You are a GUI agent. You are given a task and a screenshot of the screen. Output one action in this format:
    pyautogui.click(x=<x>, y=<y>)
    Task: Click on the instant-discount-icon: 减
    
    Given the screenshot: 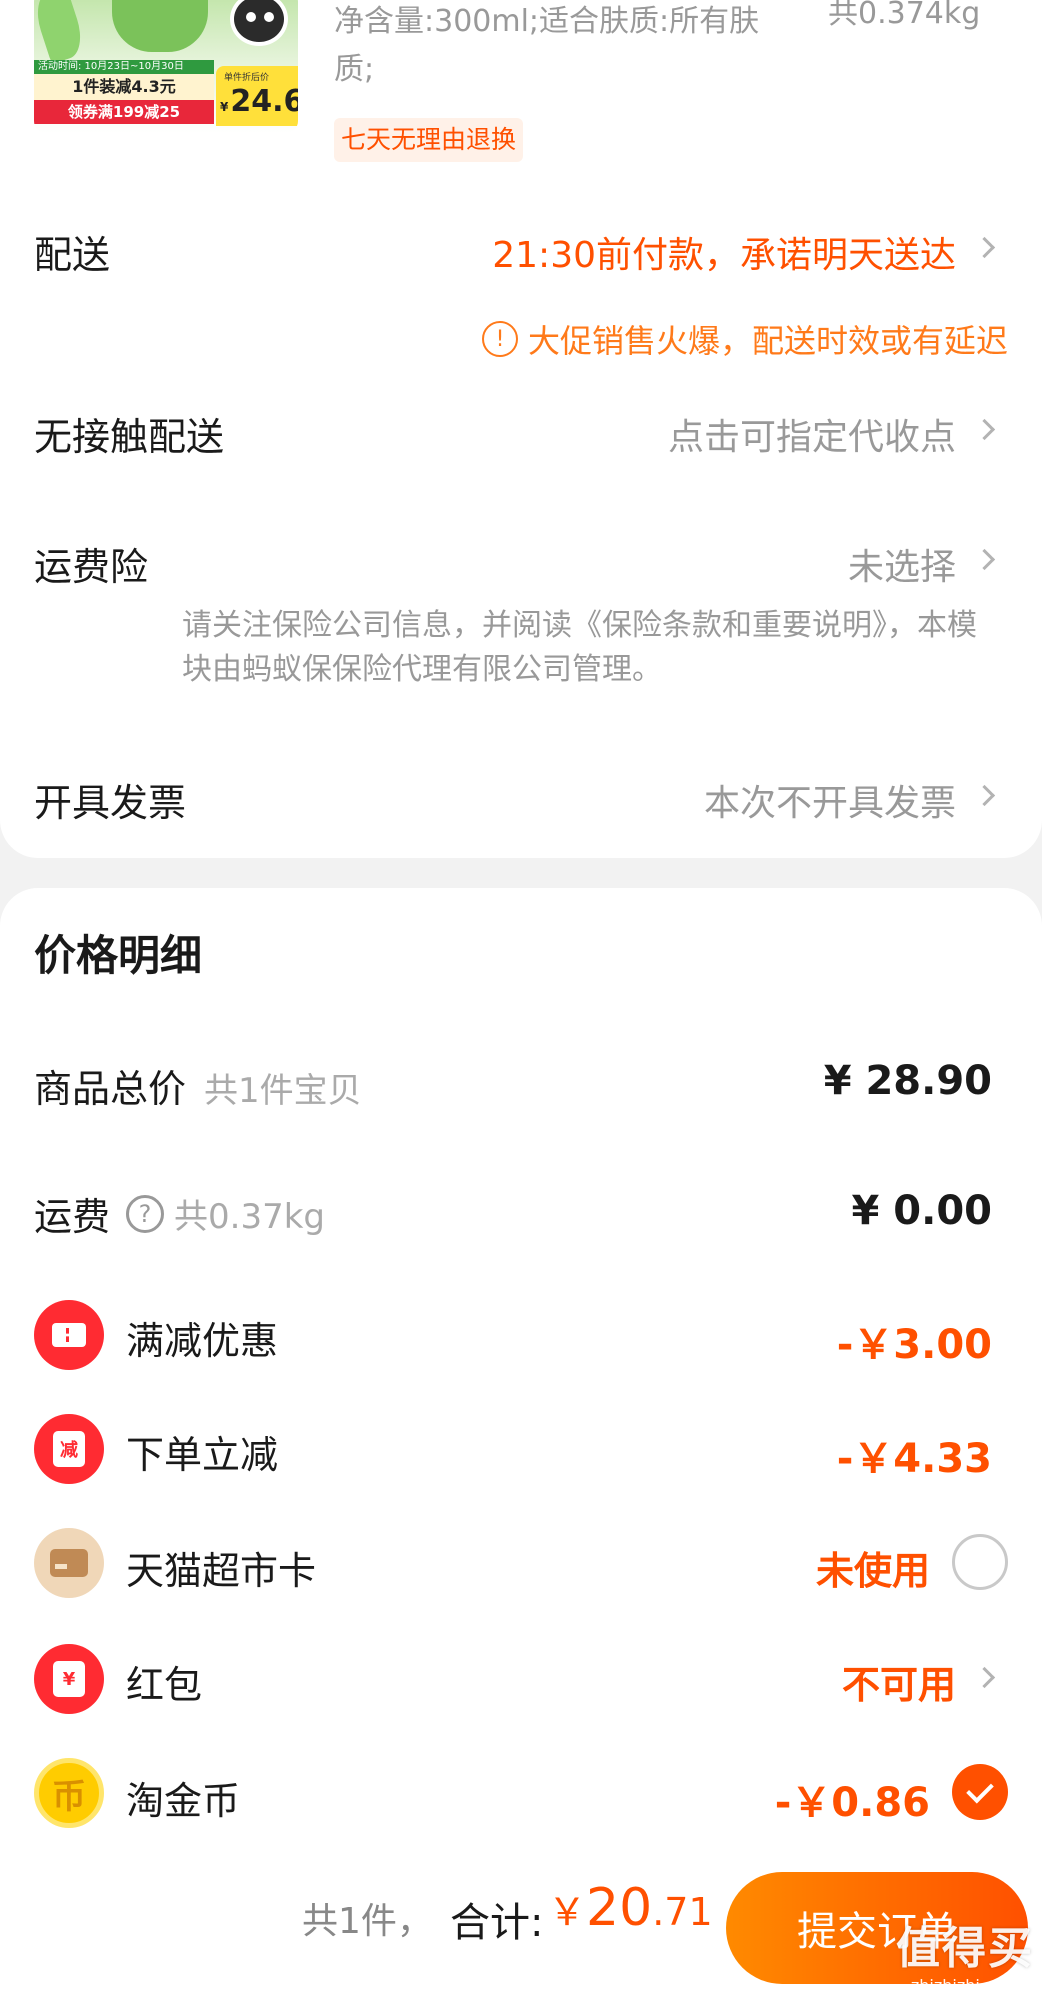 What is the action you would take?
    pyautogui.click(x=69, y=1449)
    